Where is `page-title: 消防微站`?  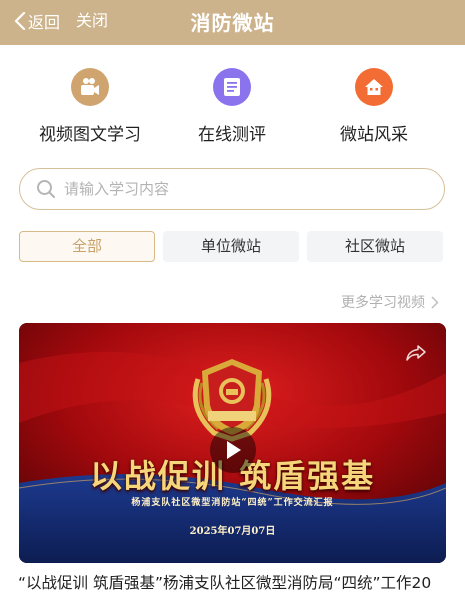 page-title: 消防微站 is located at coordinates (232, 23).